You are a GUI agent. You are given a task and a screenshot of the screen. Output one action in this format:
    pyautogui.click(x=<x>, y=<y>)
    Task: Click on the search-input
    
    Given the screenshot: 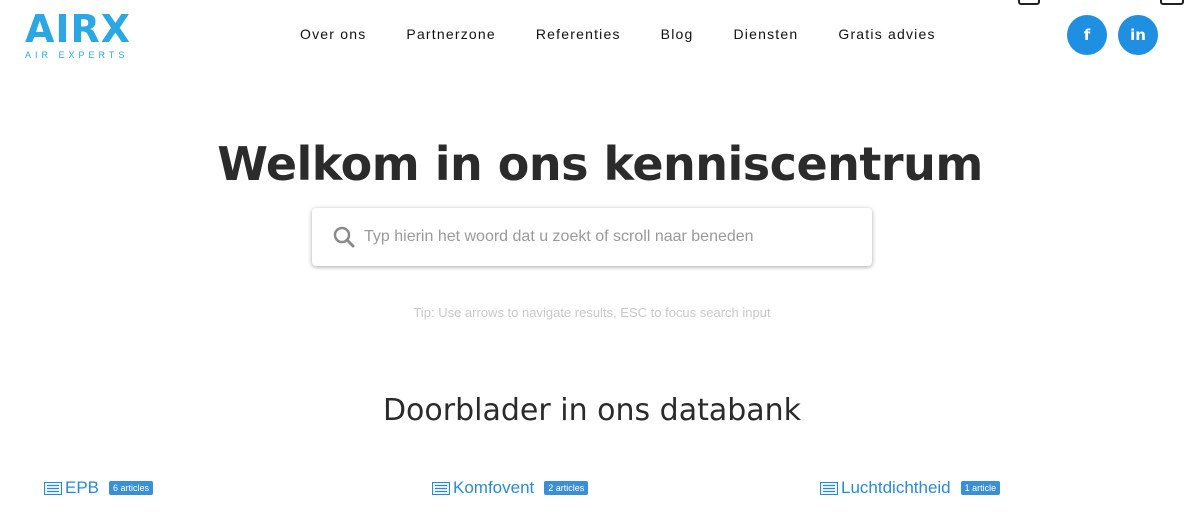 What is the action you would take?
    pyautogui.click(x=617, y=237)
    